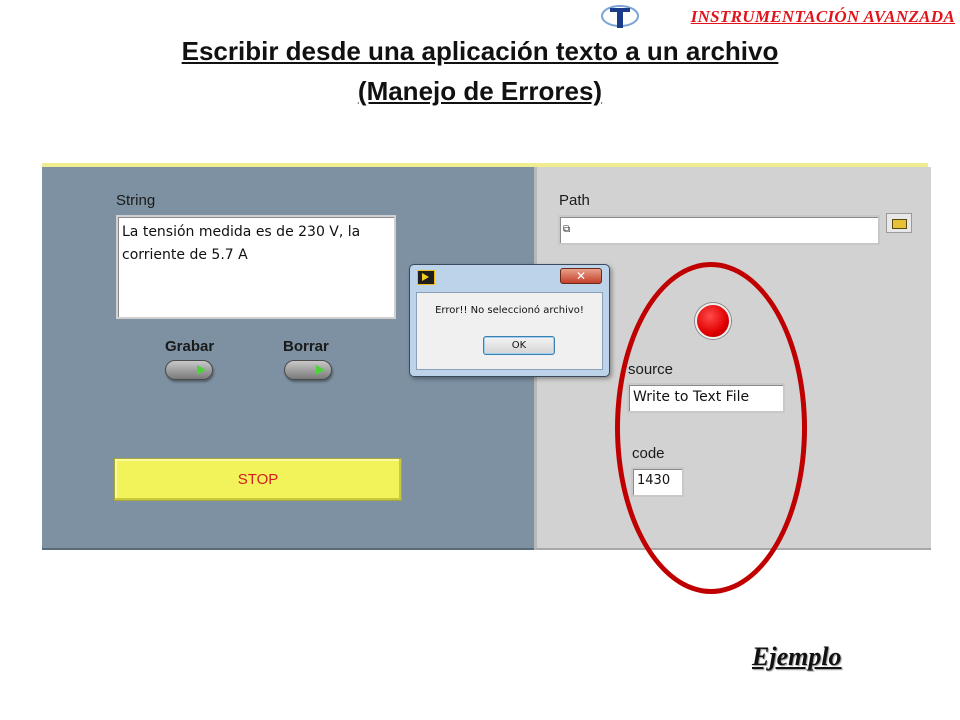  I want to click on path-input: ⧉, so click(719, 230).